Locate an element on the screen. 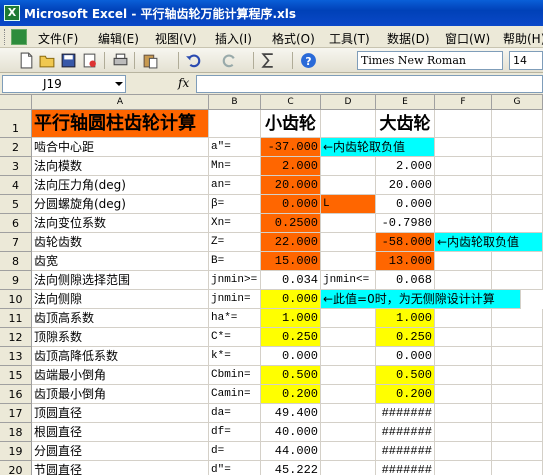 Image resolution: width=543 pixels, height=475 pixels. large-gear-header: 大齿轮 is located at coordinates (405, 124).